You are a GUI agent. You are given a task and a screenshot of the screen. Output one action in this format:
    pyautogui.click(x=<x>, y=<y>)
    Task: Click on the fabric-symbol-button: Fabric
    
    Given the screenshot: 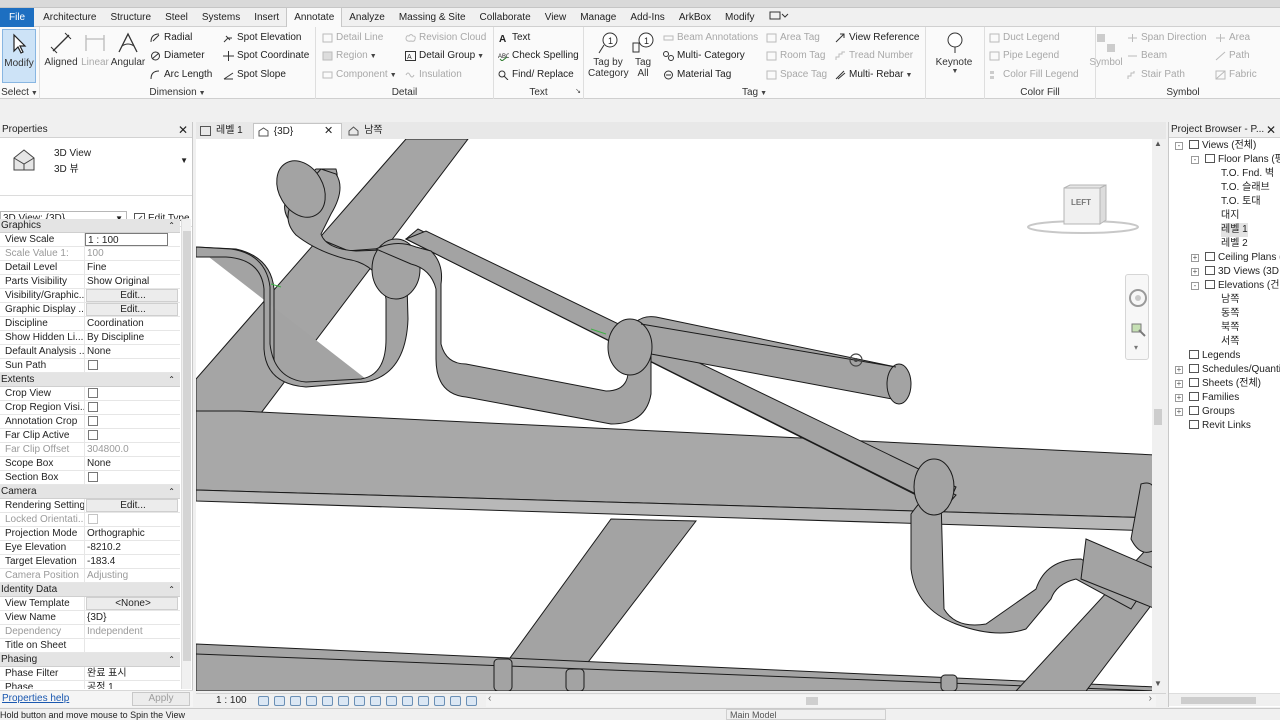 What is the action you would take?
    pyautogui.click(x=1235, y=75)
    